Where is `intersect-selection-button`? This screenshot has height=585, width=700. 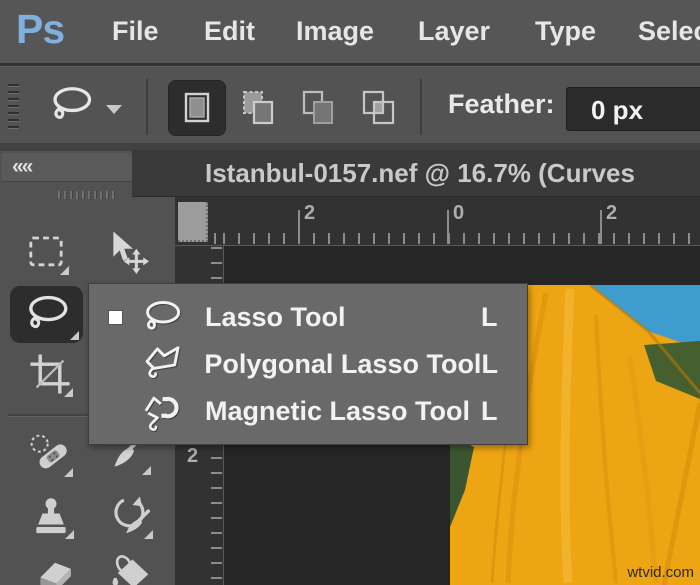 intersect-selection-button is located at coordinates (379, 108).